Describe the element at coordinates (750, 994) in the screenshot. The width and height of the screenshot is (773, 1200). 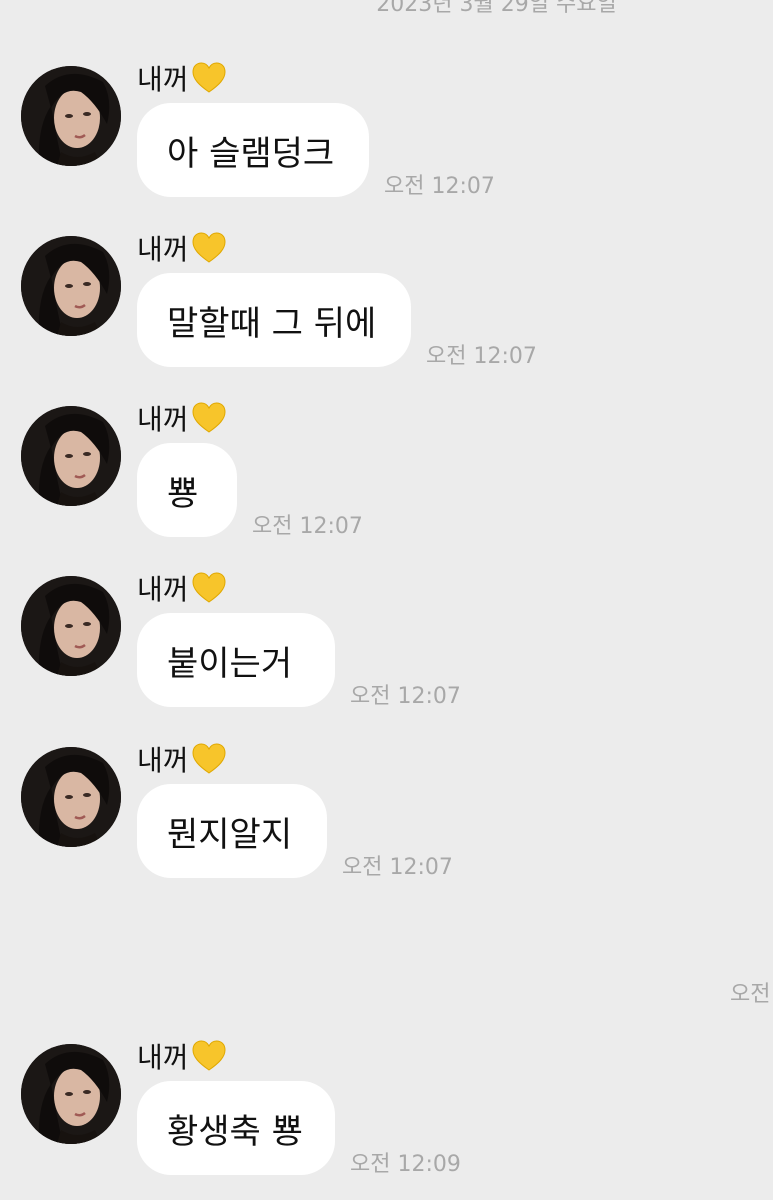
I see `partial-timestamp: 오전` at that location.